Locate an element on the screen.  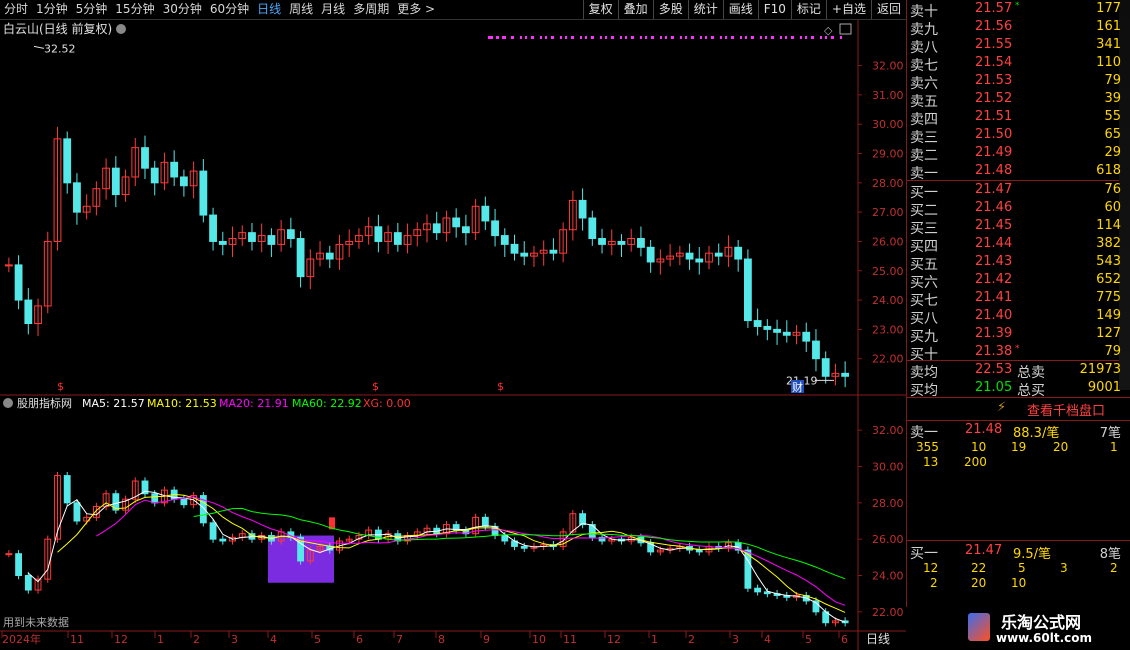
level-volume: 76 is located at coordinates (1112, 189).